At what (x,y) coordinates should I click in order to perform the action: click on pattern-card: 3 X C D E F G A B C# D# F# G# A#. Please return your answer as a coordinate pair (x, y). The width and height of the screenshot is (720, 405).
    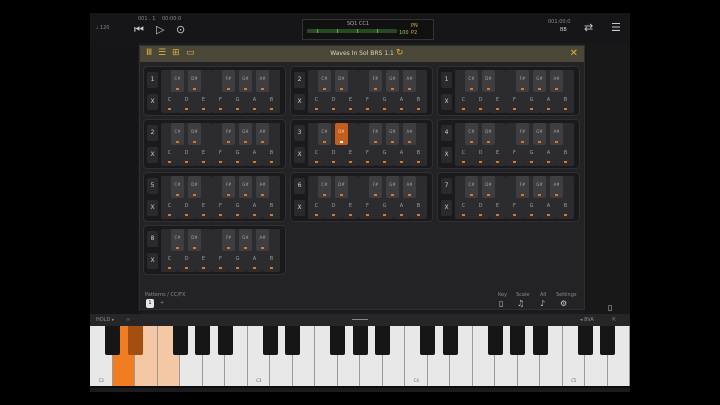
    Looking at the image, I should click on (361, 144).